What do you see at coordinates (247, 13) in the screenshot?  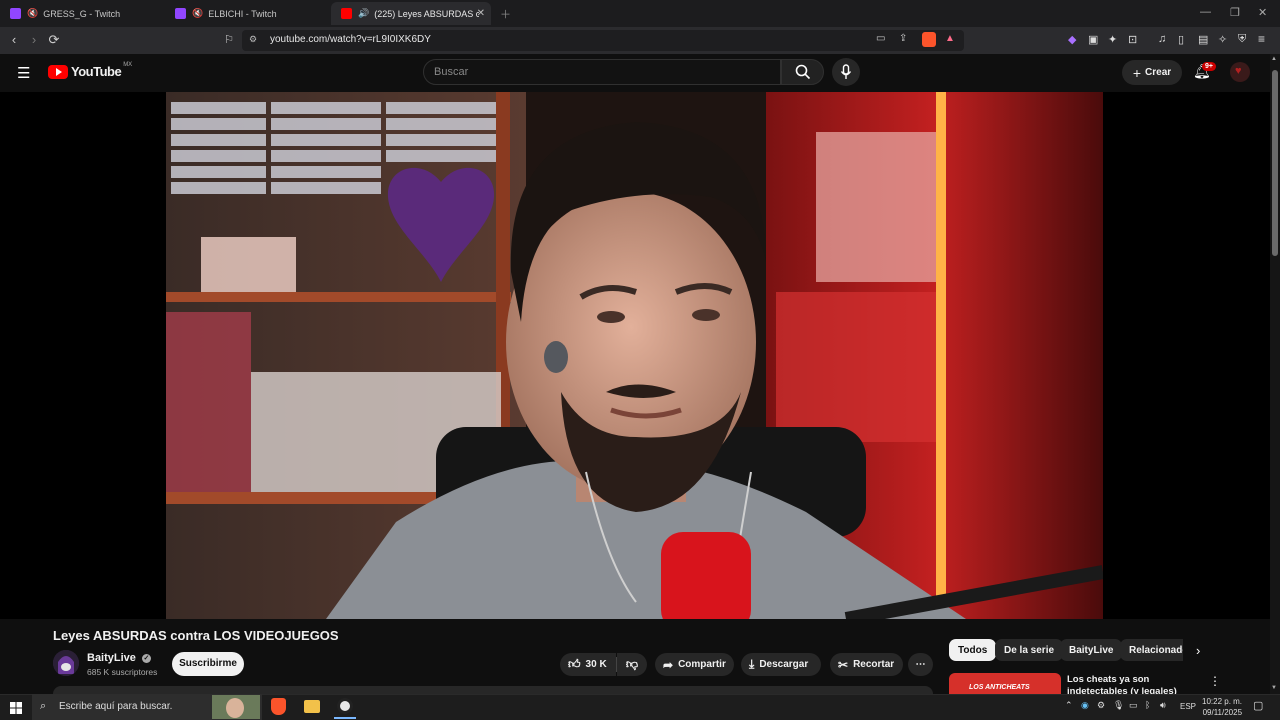 I see `browser-tab-elbichi: 🔇 ELBICHI - Twitch` at bounding box center [247, 13].